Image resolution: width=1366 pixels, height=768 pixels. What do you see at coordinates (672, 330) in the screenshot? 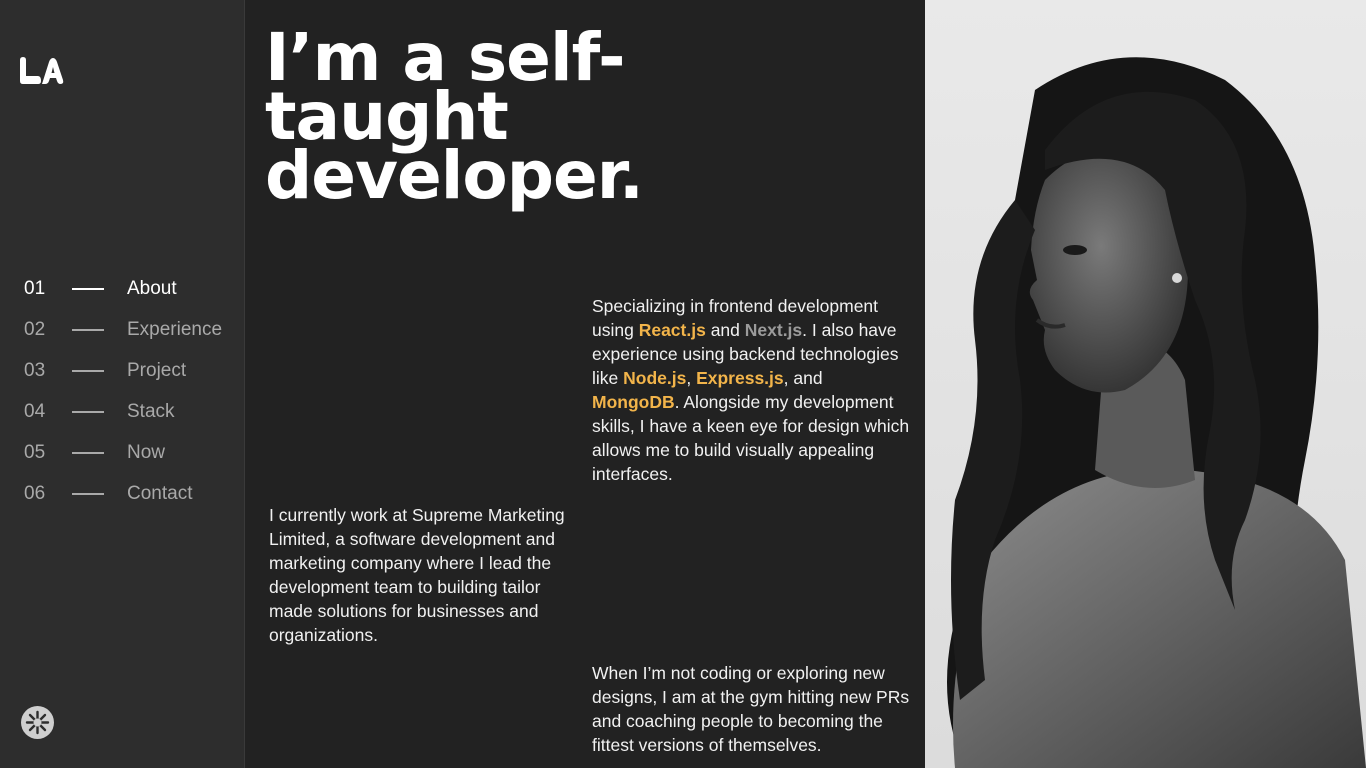
I see `highlight-react: React.js` at bounding box center [672, 330].